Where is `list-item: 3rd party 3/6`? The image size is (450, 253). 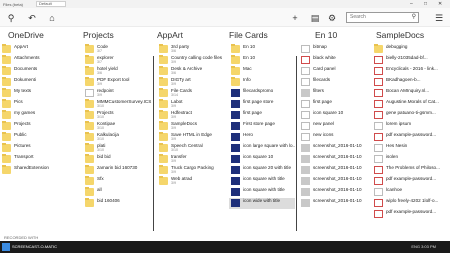
list-item: 3rd party 3/6 is located at coordinates (193, 49).